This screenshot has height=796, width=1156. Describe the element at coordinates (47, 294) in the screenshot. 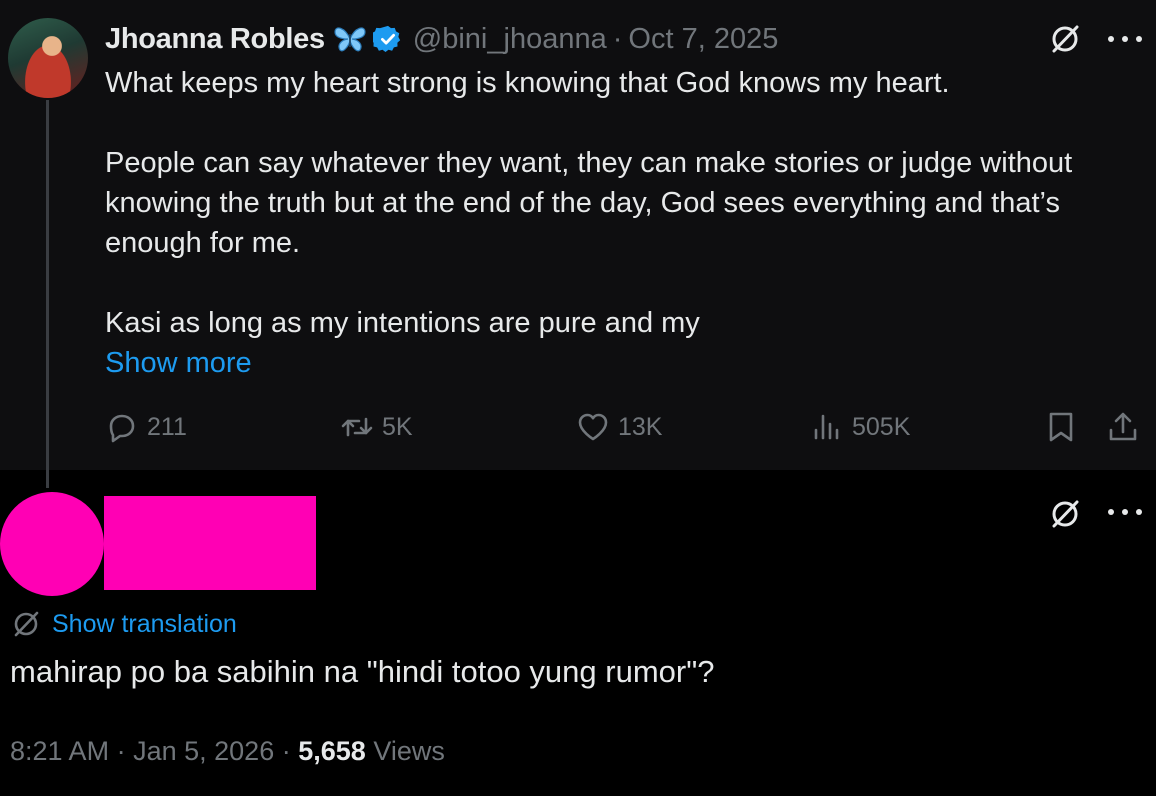

I see `thread-line` at that location.